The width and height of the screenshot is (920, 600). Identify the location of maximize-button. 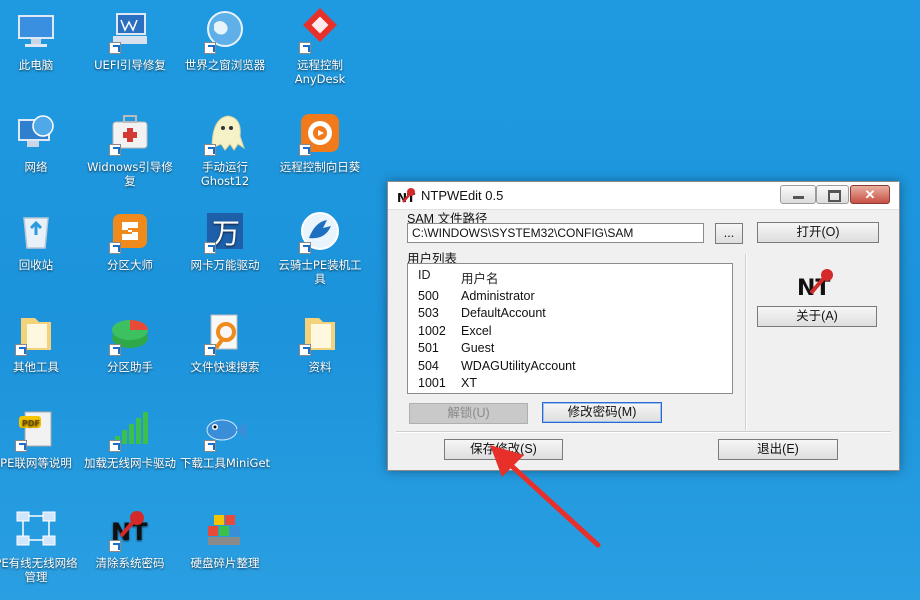
(832, 194).